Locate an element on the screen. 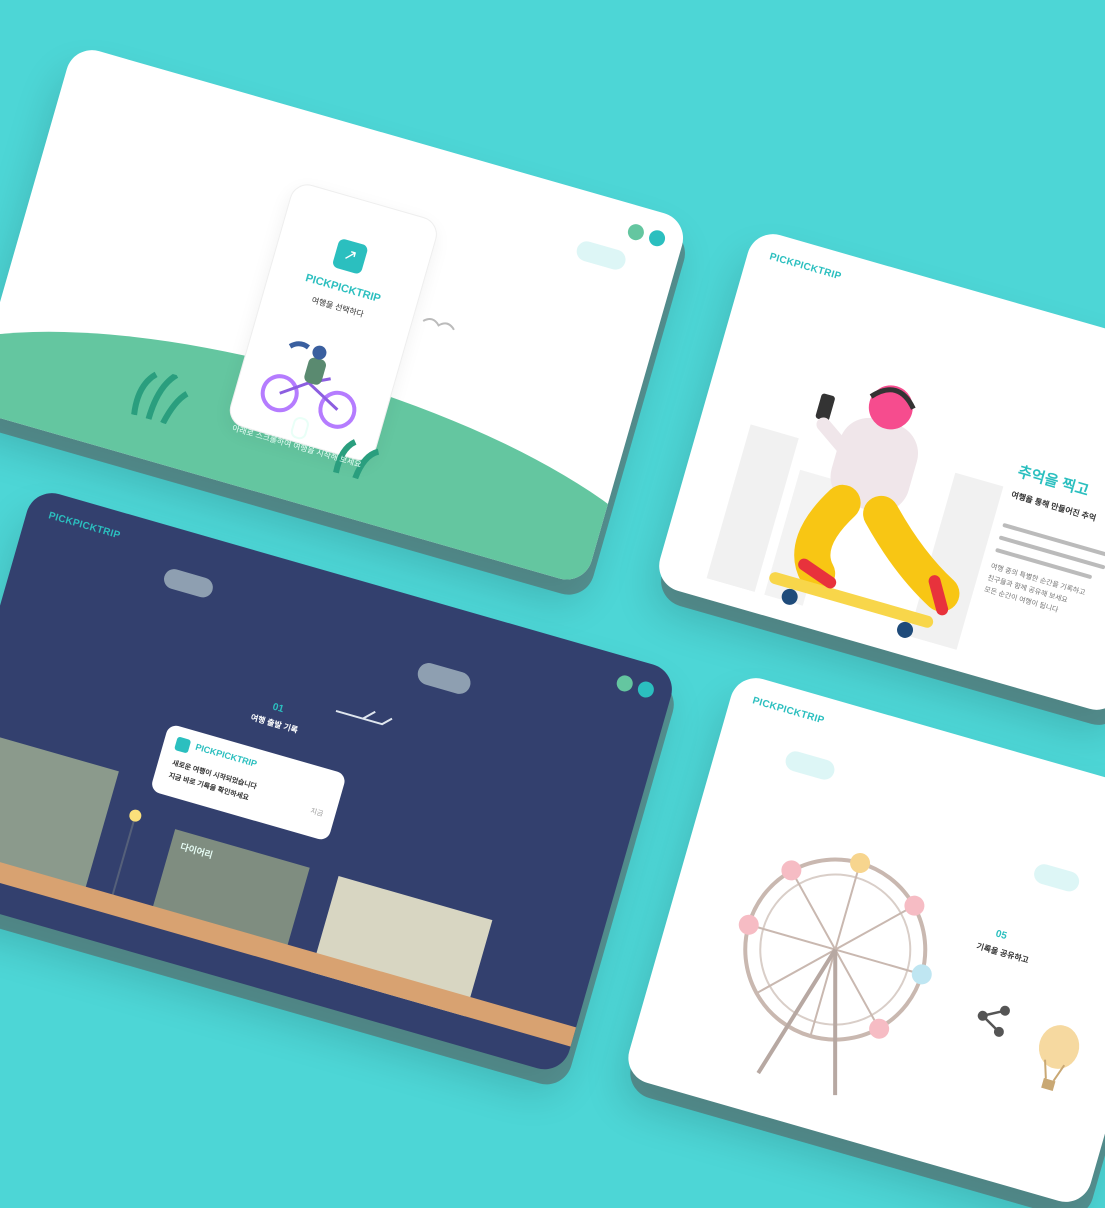  street-ground is located at coordinates (312, 946).